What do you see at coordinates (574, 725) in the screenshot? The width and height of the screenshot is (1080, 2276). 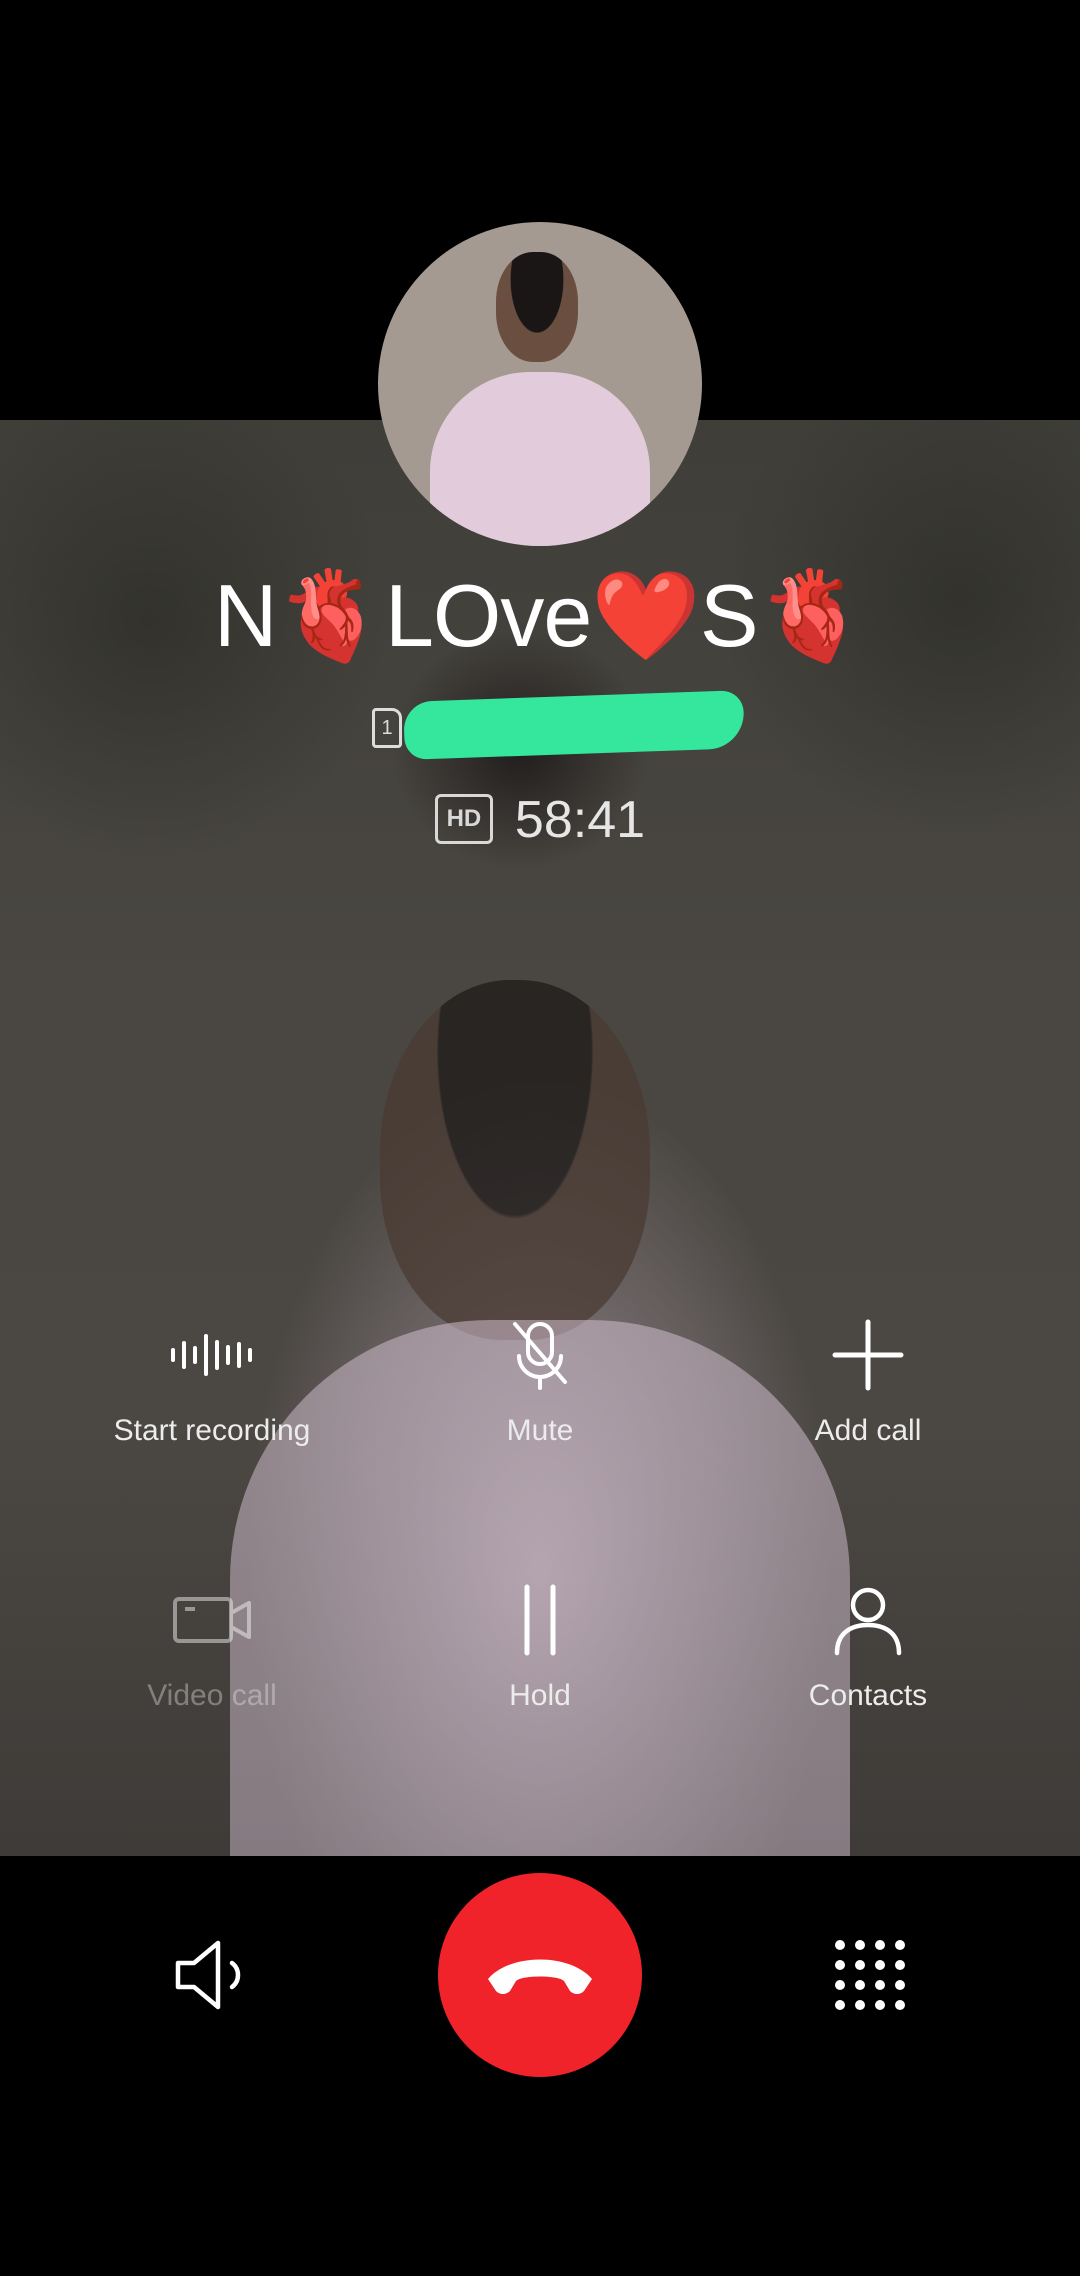 I see `redacted-phone-number` at bounding box center [574, 725].